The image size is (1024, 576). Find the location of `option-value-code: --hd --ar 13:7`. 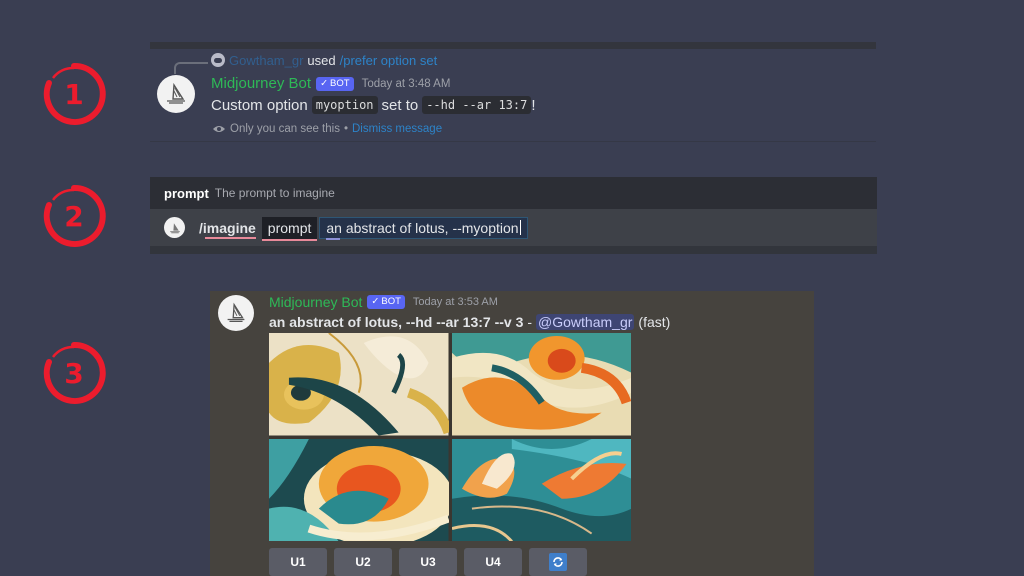

option-value-code: --hd --ar 13:7 is located at coordinates (477, 105).